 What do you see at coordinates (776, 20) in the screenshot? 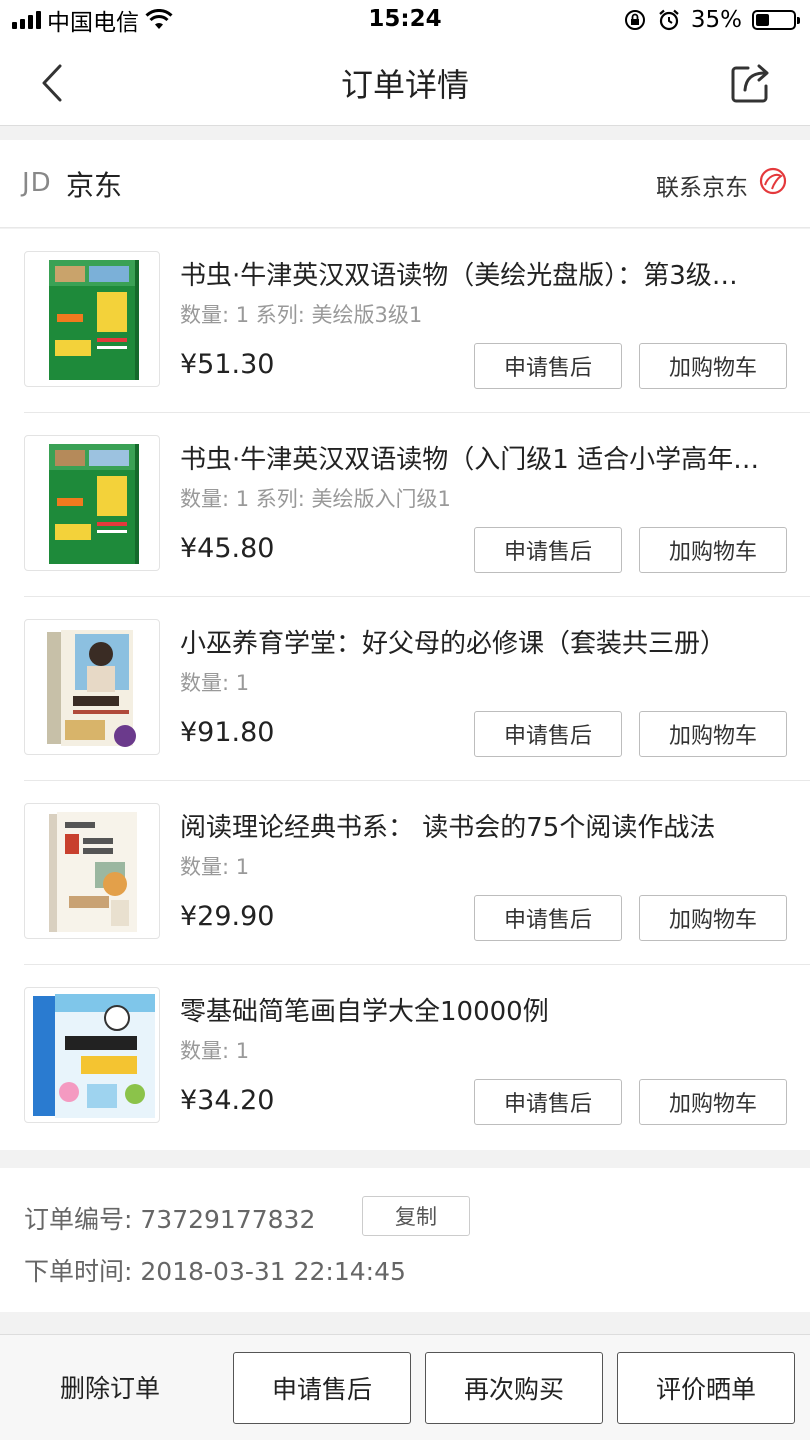
I see `battery-icon` at bounding box center [776, 20].